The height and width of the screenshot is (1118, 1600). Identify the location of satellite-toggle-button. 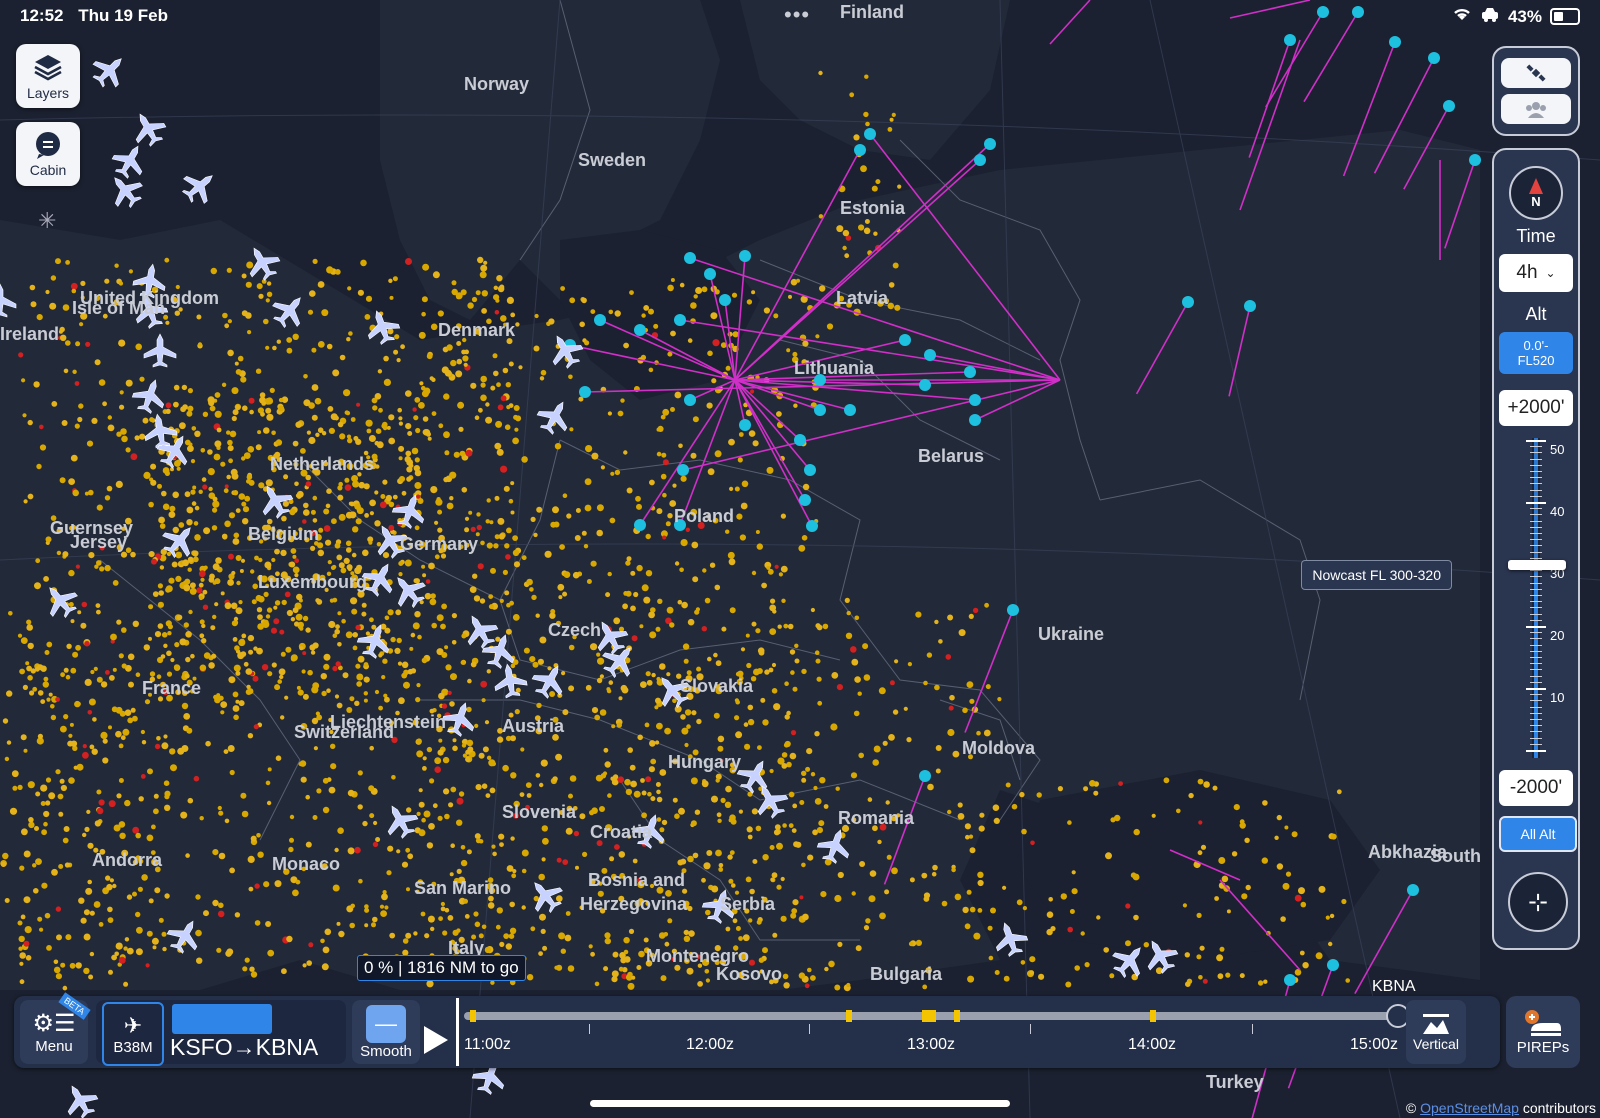
(1536, 73).